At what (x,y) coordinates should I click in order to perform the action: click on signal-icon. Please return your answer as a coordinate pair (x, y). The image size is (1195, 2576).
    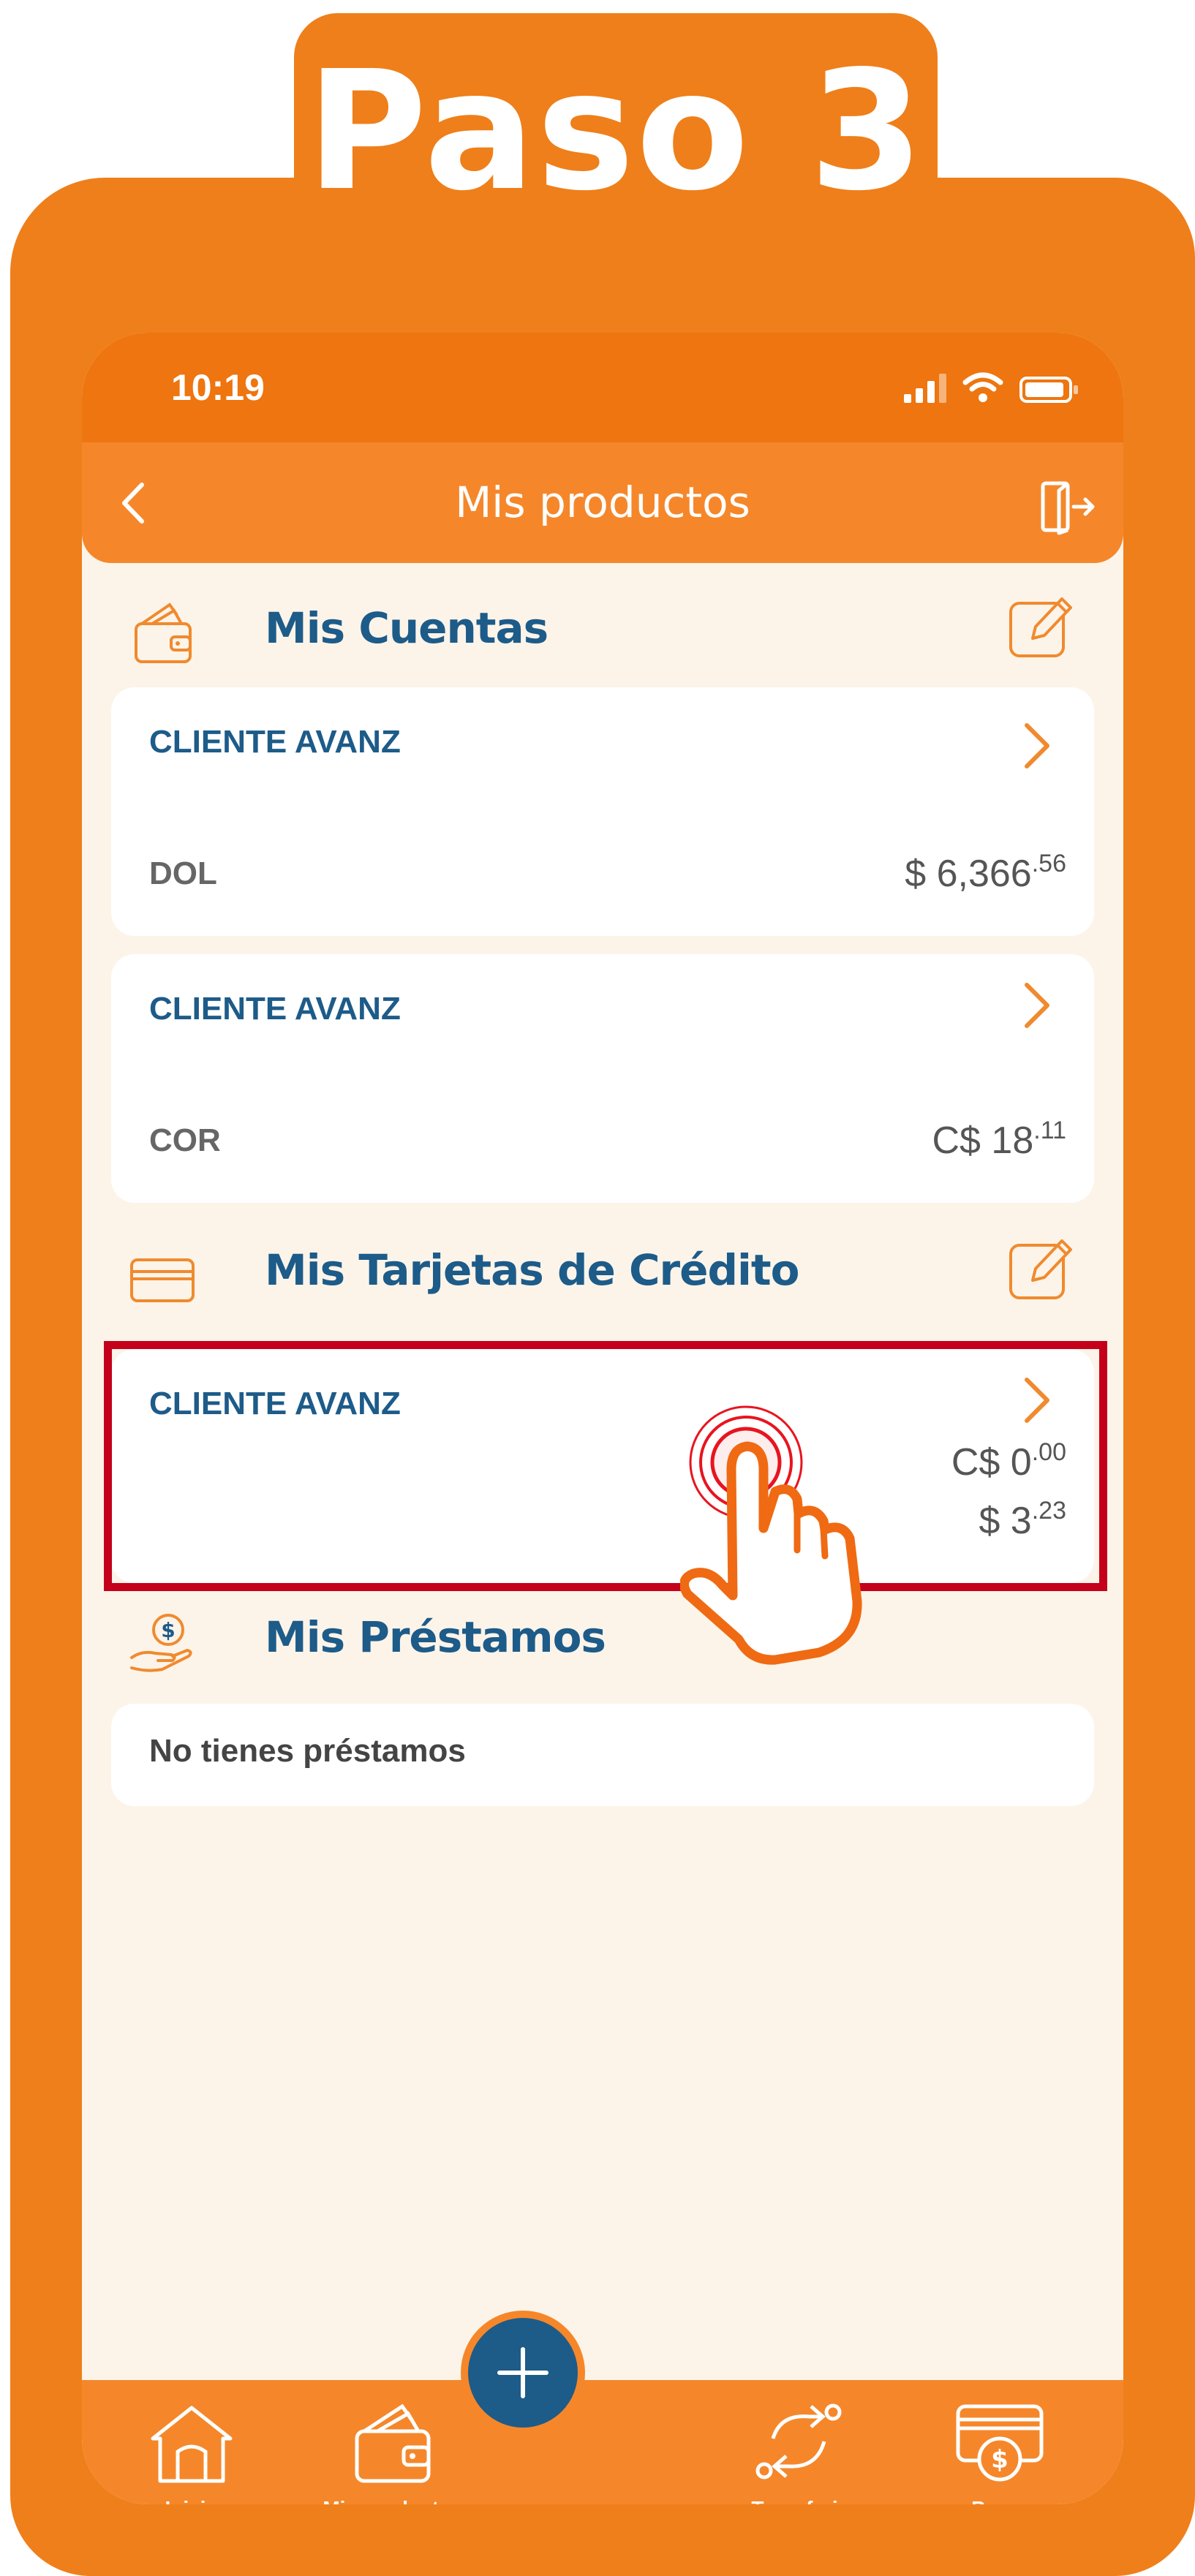
    Looking at the image, I should click on (925, 388).